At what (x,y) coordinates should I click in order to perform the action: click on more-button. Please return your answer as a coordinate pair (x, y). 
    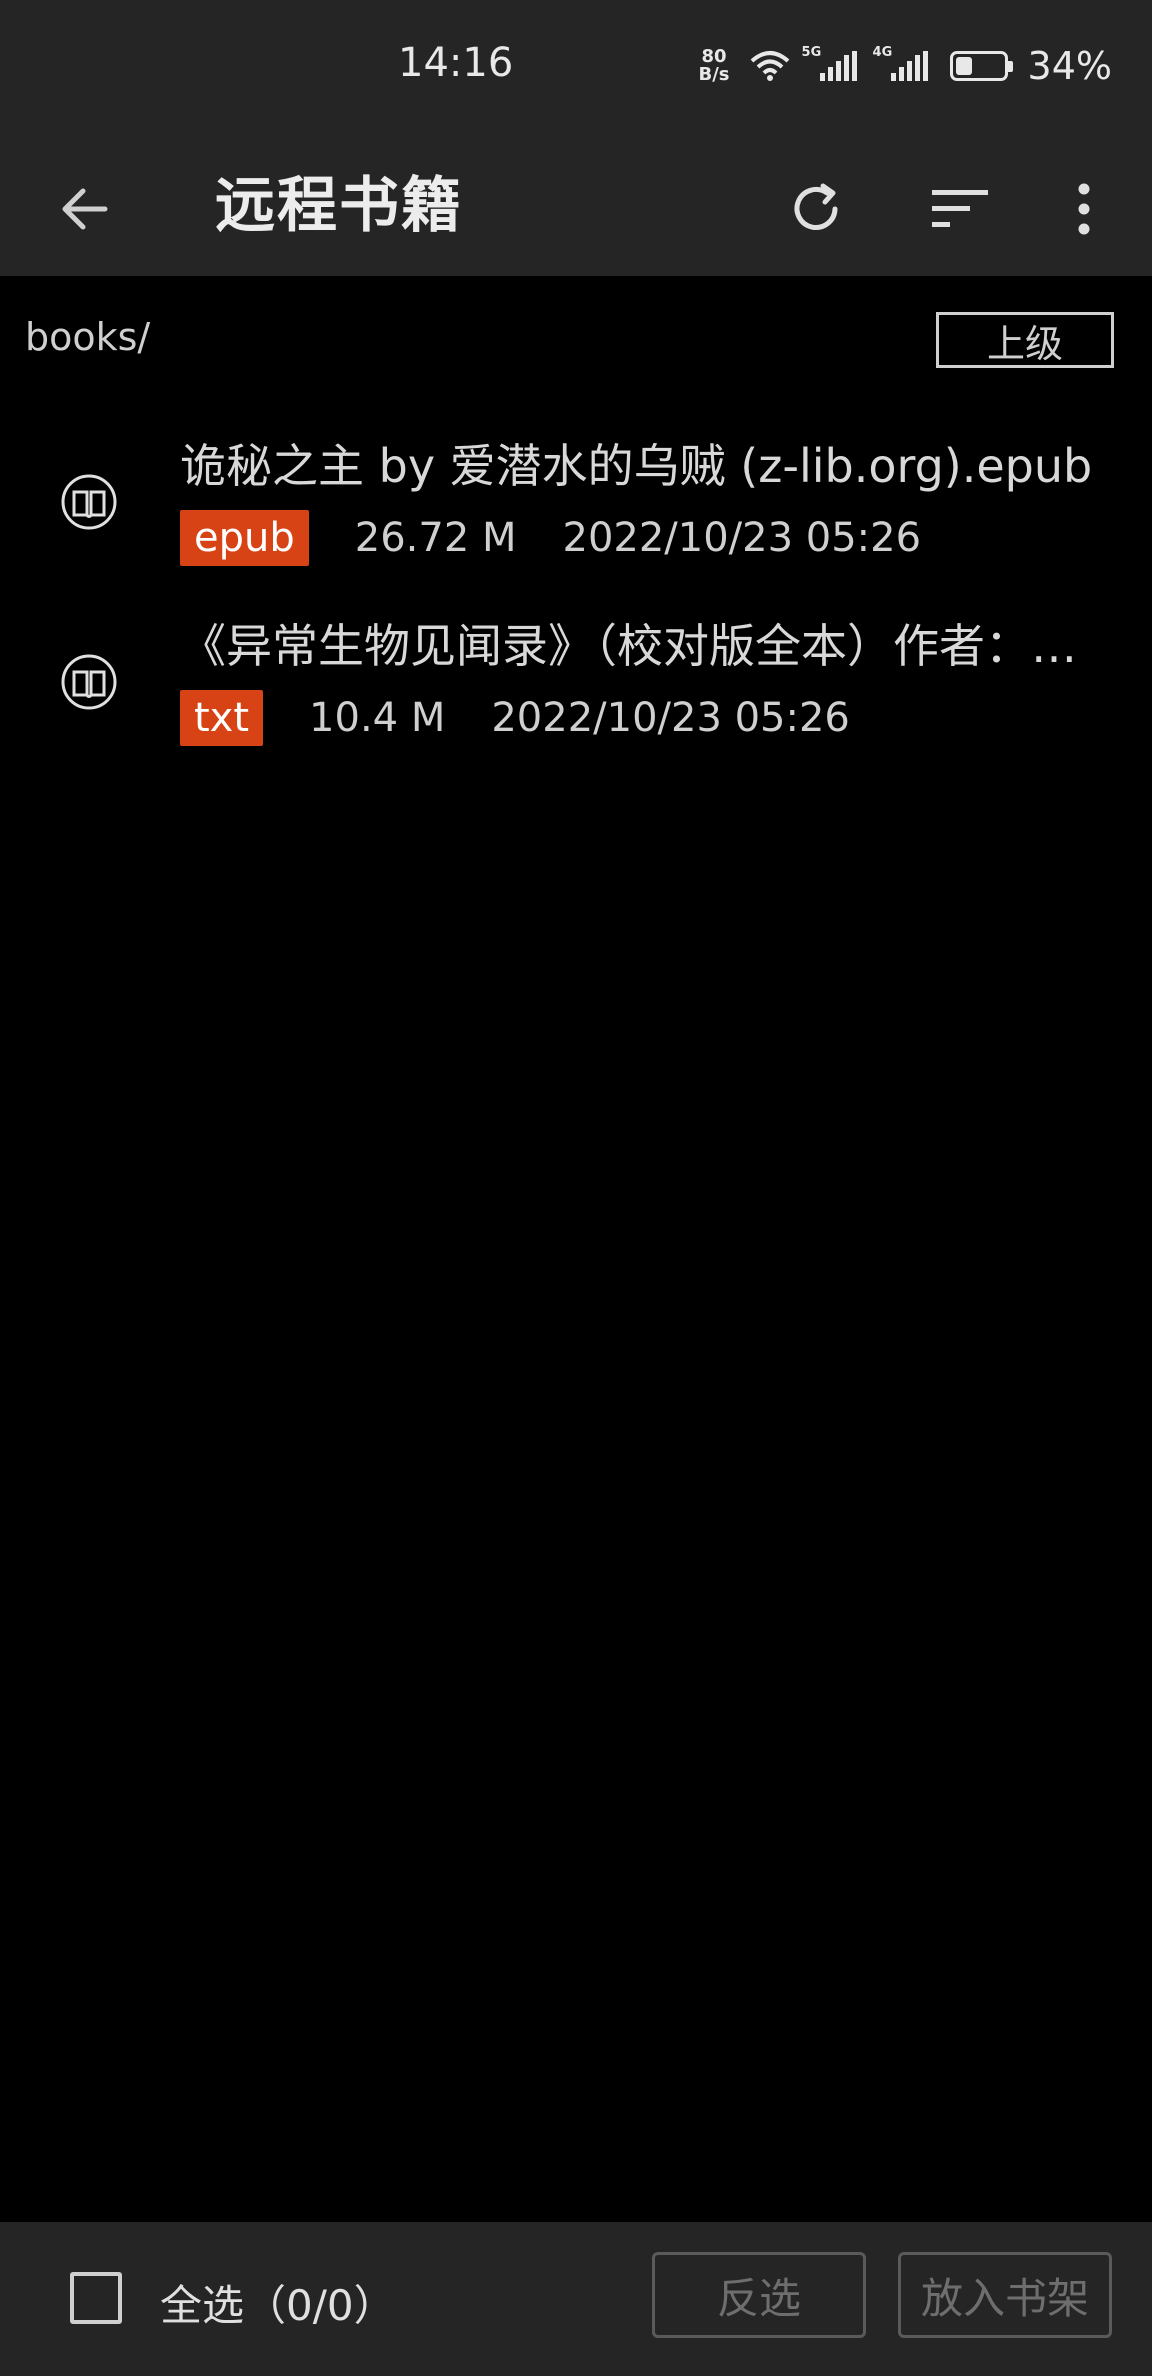
    Looking at the image, I should click on (1084, 209).